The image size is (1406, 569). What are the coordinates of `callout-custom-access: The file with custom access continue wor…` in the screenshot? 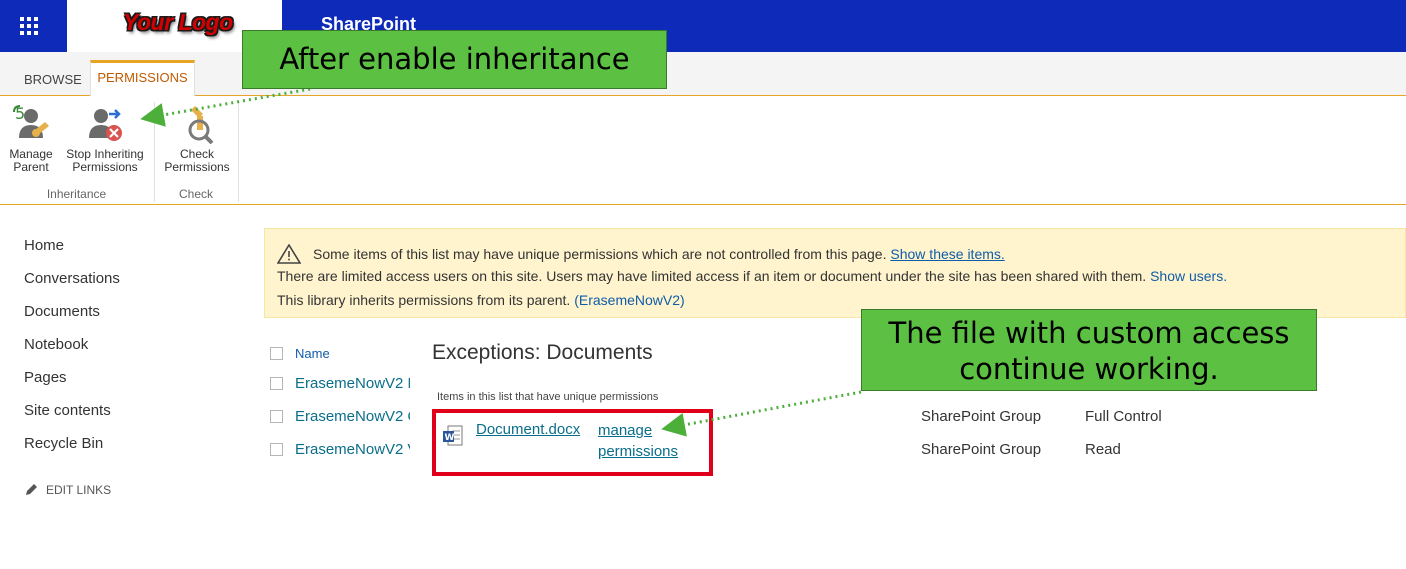 It's located at (1089, 350).